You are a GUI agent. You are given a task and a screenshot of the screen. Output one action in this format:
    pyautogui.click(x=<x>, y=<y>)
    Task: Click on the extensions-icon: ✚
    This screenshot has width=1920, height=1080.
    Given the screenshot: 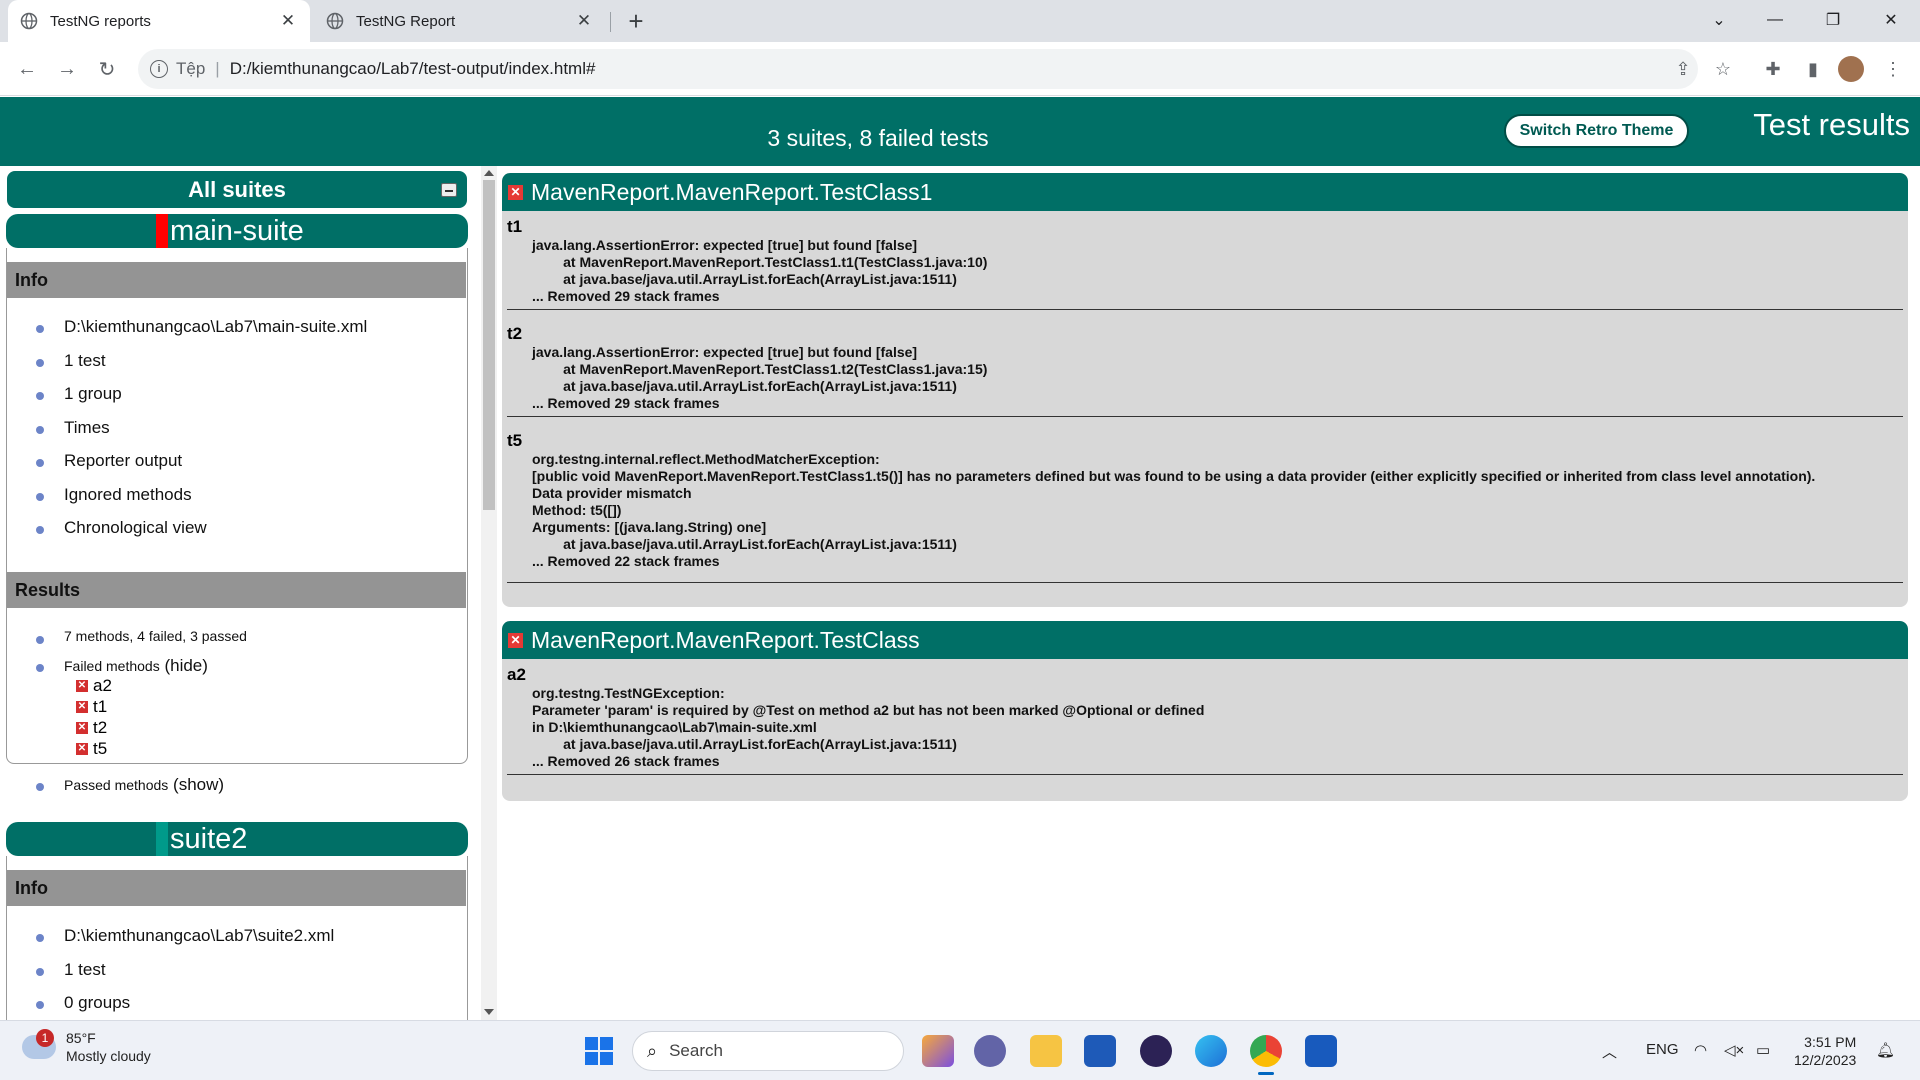 What is the action you would take?
    pyautogui.click(x=1773, y=69)
    